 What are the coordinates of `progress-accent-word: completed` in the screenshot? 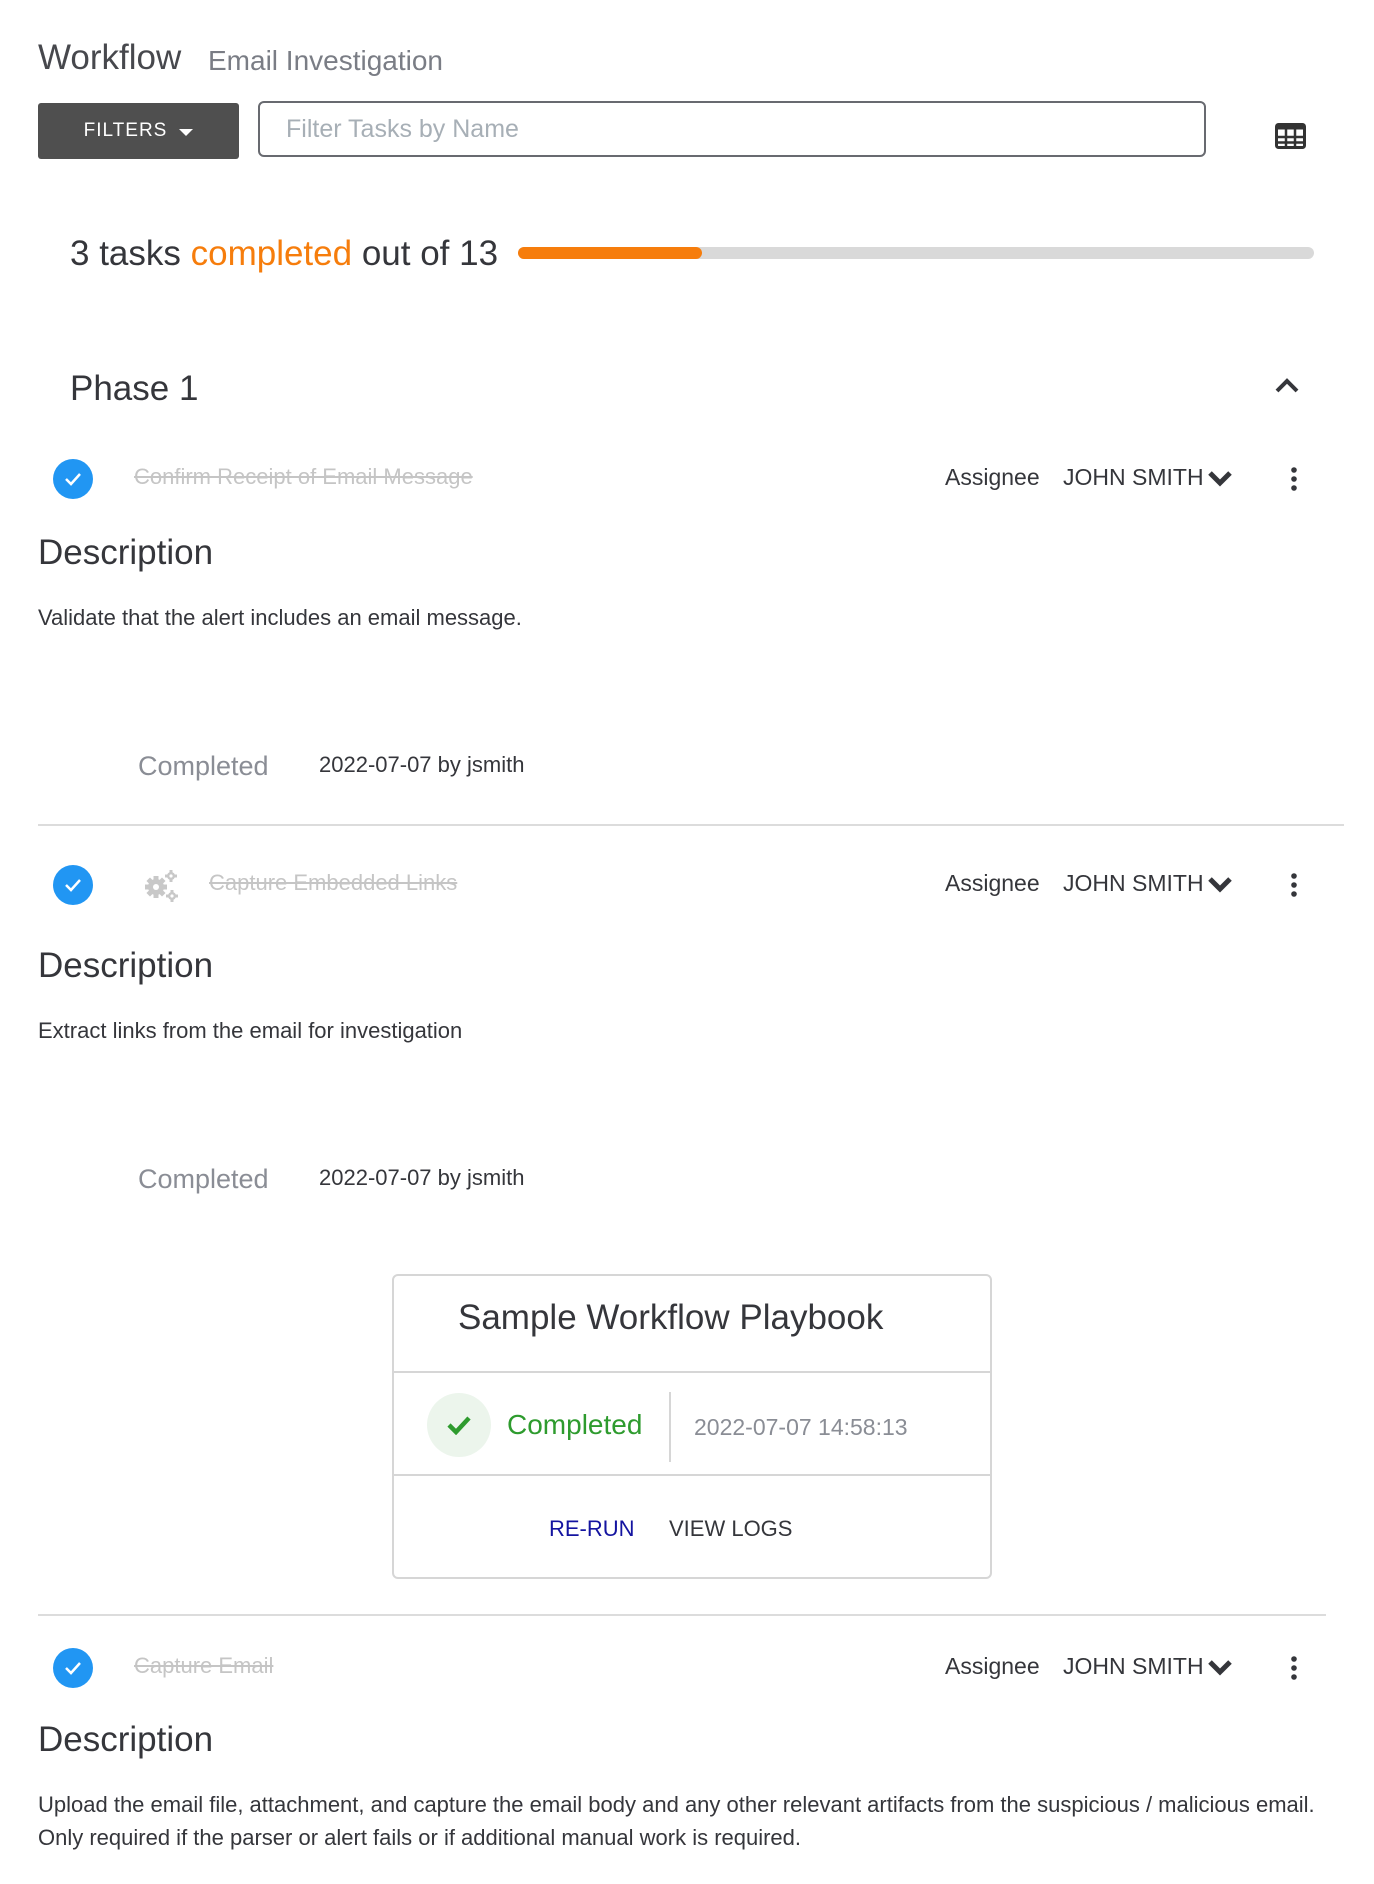 It's located at (271, 253).